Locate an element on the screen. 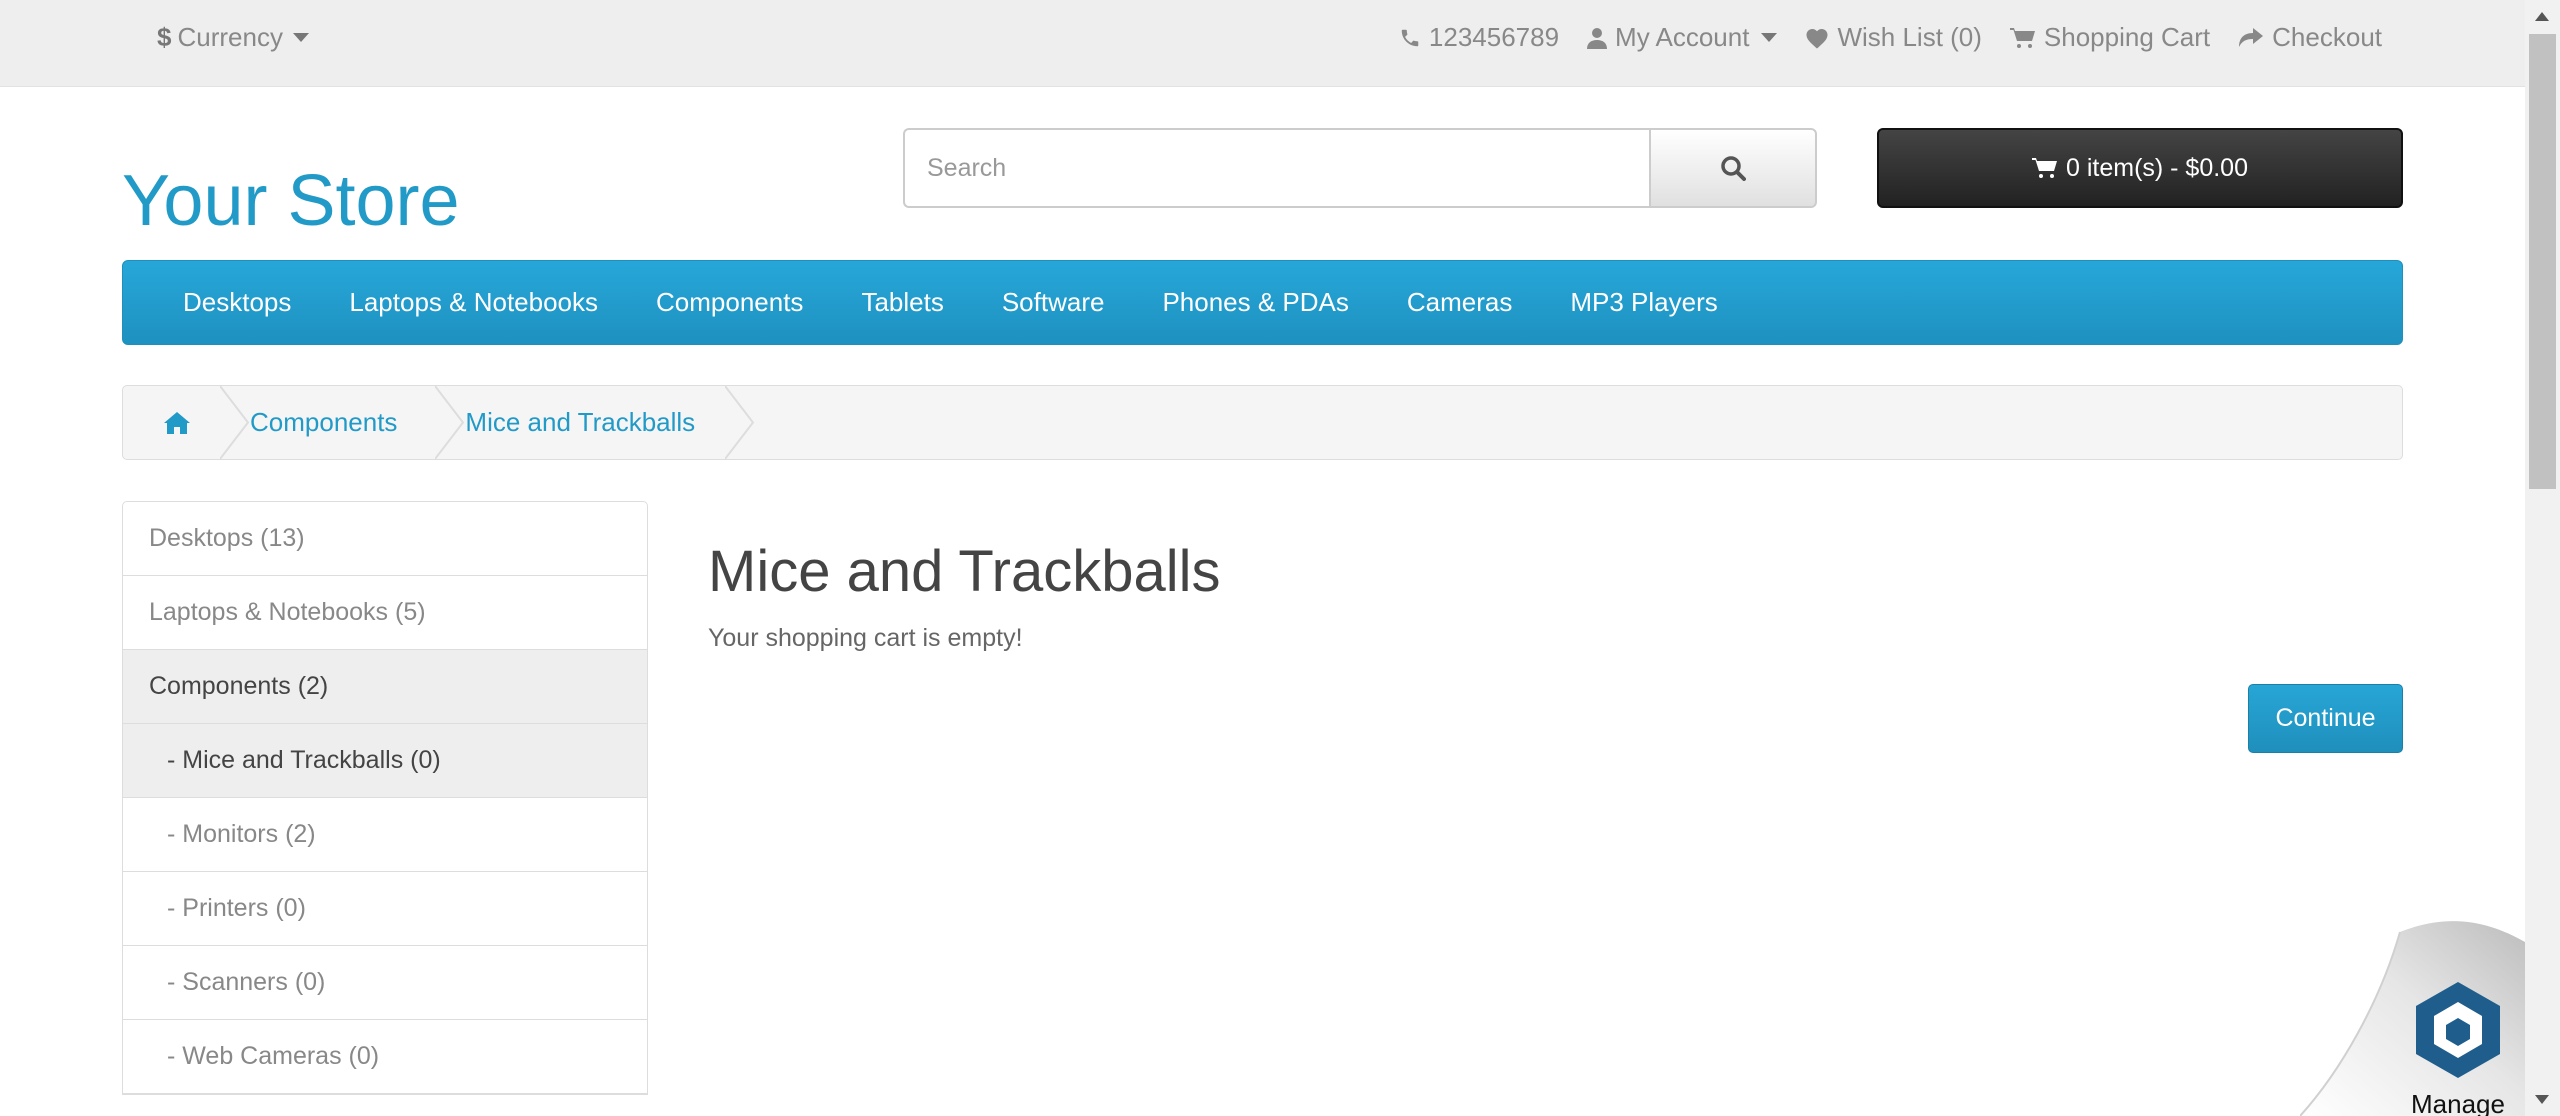 The height and width of the screenshot is (1116, 2560). breadcrumb-components: Components is located at coordinates (357, 422).